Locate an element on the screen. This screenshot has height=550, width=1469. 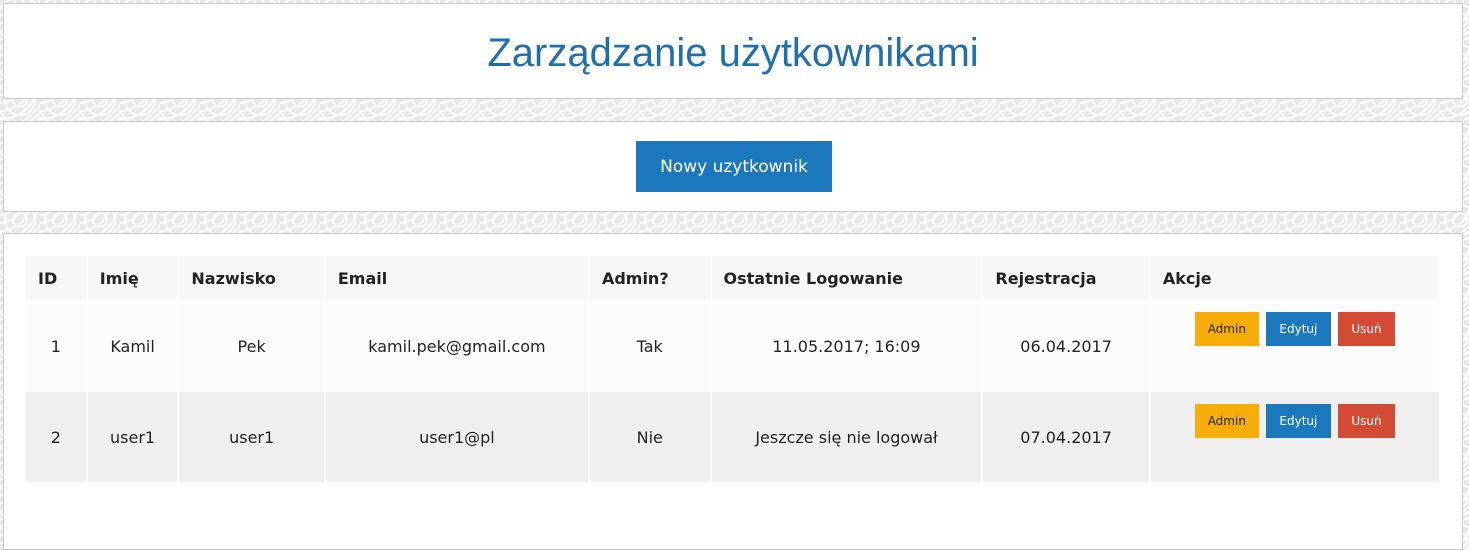
column-header-email: Email is located at coordinates (456, 278).